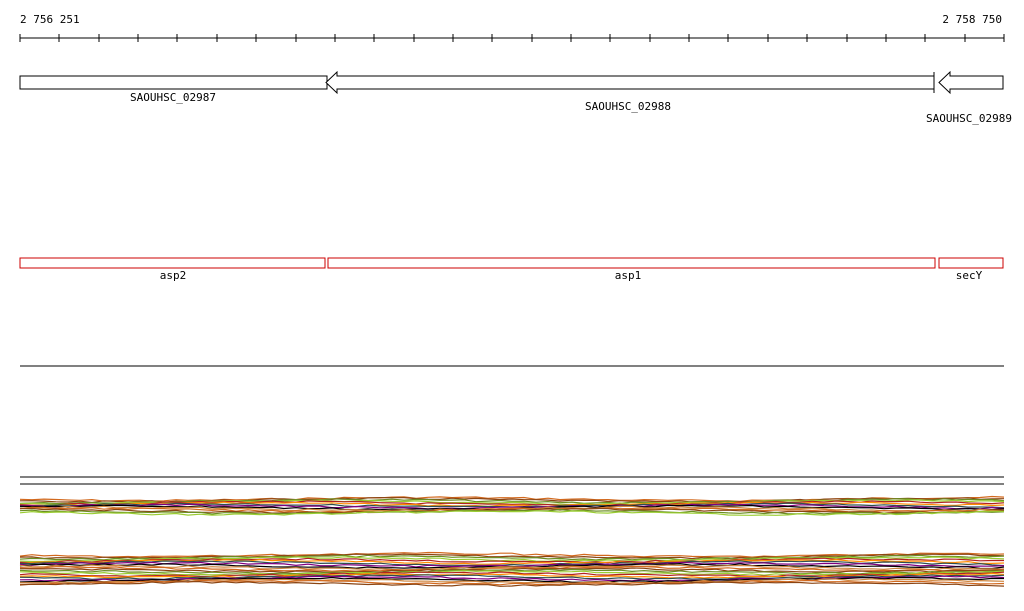 Image resolution: width=1024 pixels, height=611 pixels. I want to click on gene-label: SAOUHSC_02989, so click(969, 118).